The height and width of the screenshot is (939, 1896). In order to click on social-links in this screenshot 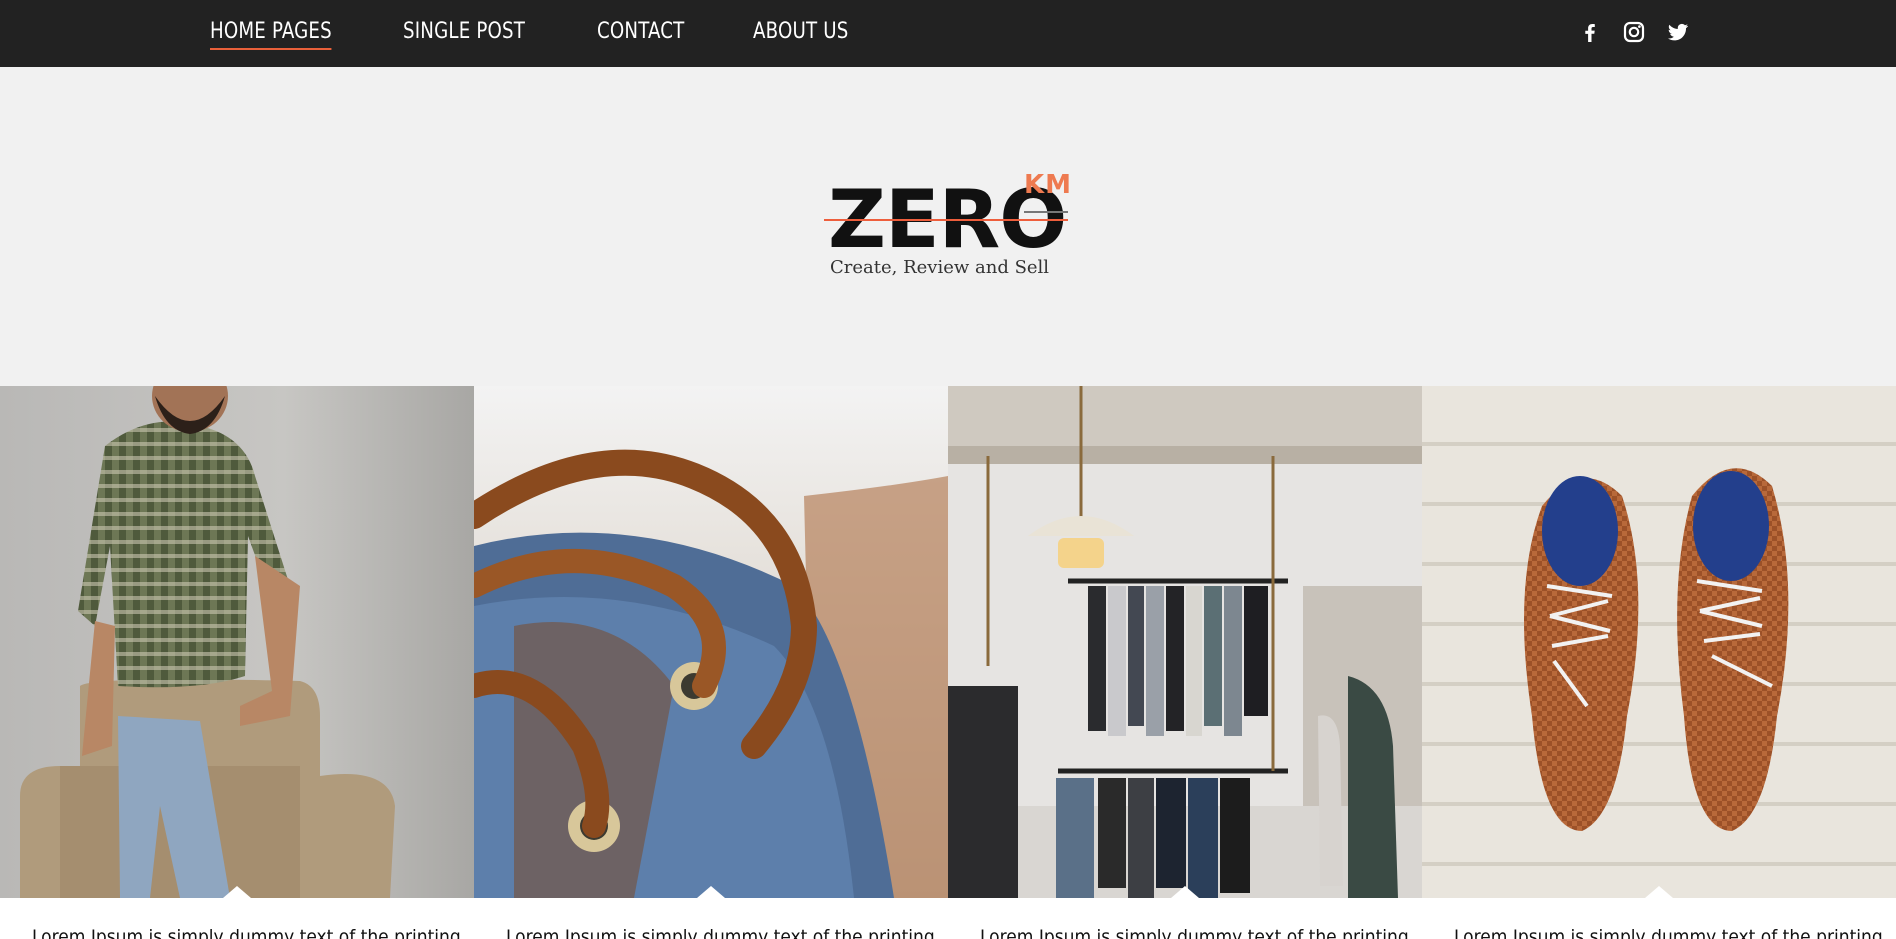, I will do `click(1634, 32)`.